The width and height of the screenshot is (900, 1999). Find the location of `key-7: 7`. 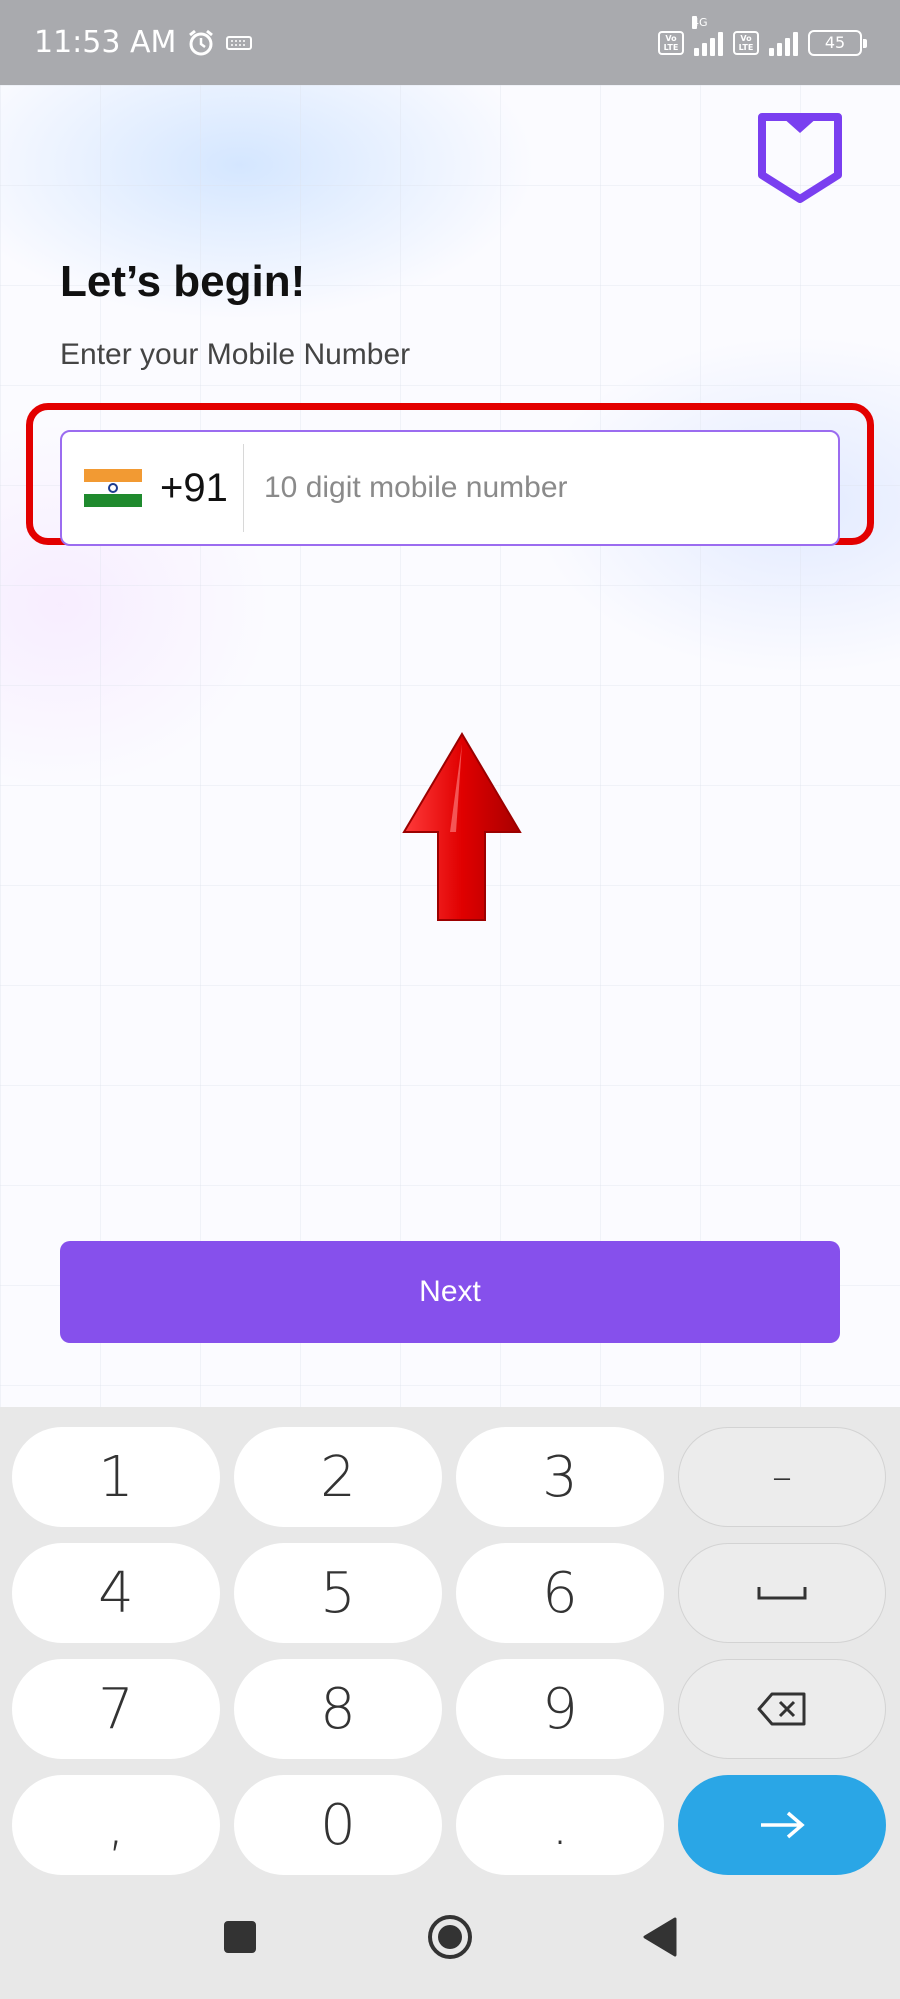

key-7: 7 is located at coordinates (116, 1709).